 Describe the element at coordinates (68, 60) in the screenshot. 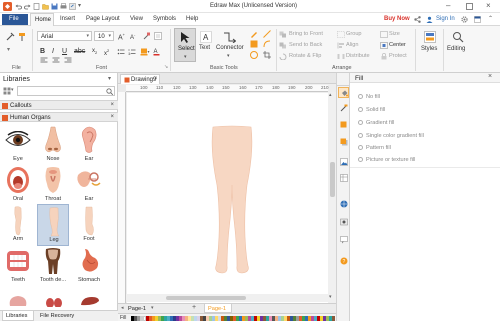

I see `align-right-icon` at that location.